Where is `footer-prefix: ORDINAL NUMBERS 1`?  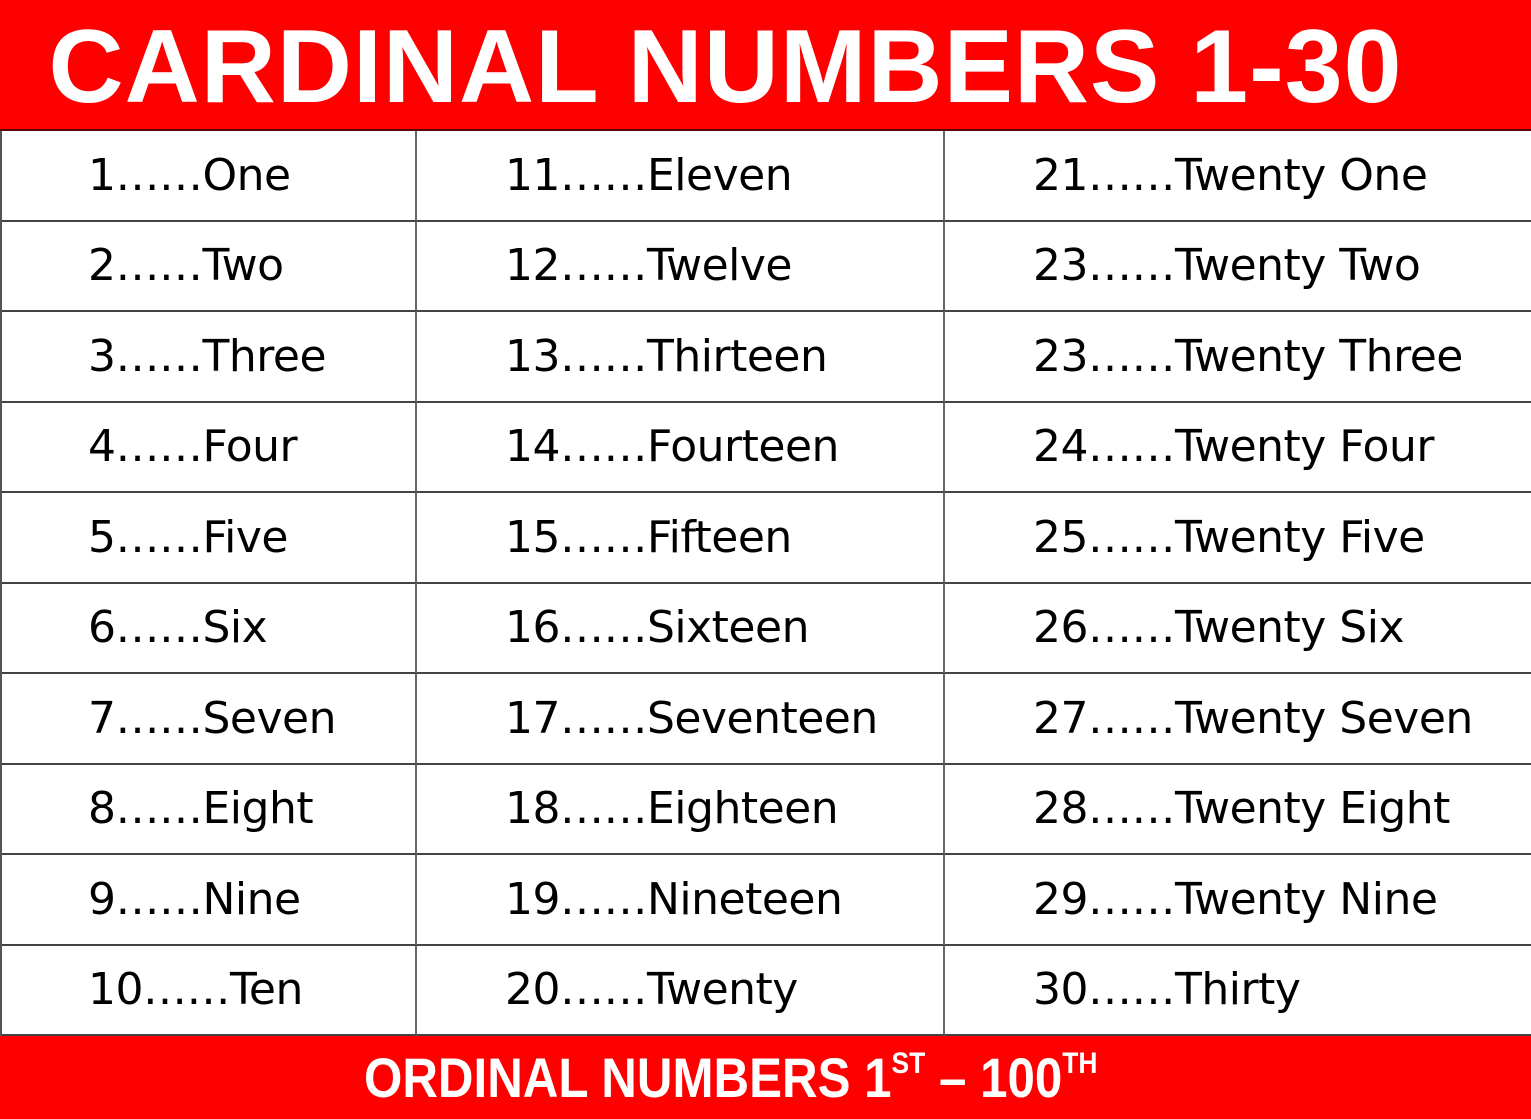
footer-prefix: ORDINAL NUMBERS 1 is located at coordinates (627, 1077).